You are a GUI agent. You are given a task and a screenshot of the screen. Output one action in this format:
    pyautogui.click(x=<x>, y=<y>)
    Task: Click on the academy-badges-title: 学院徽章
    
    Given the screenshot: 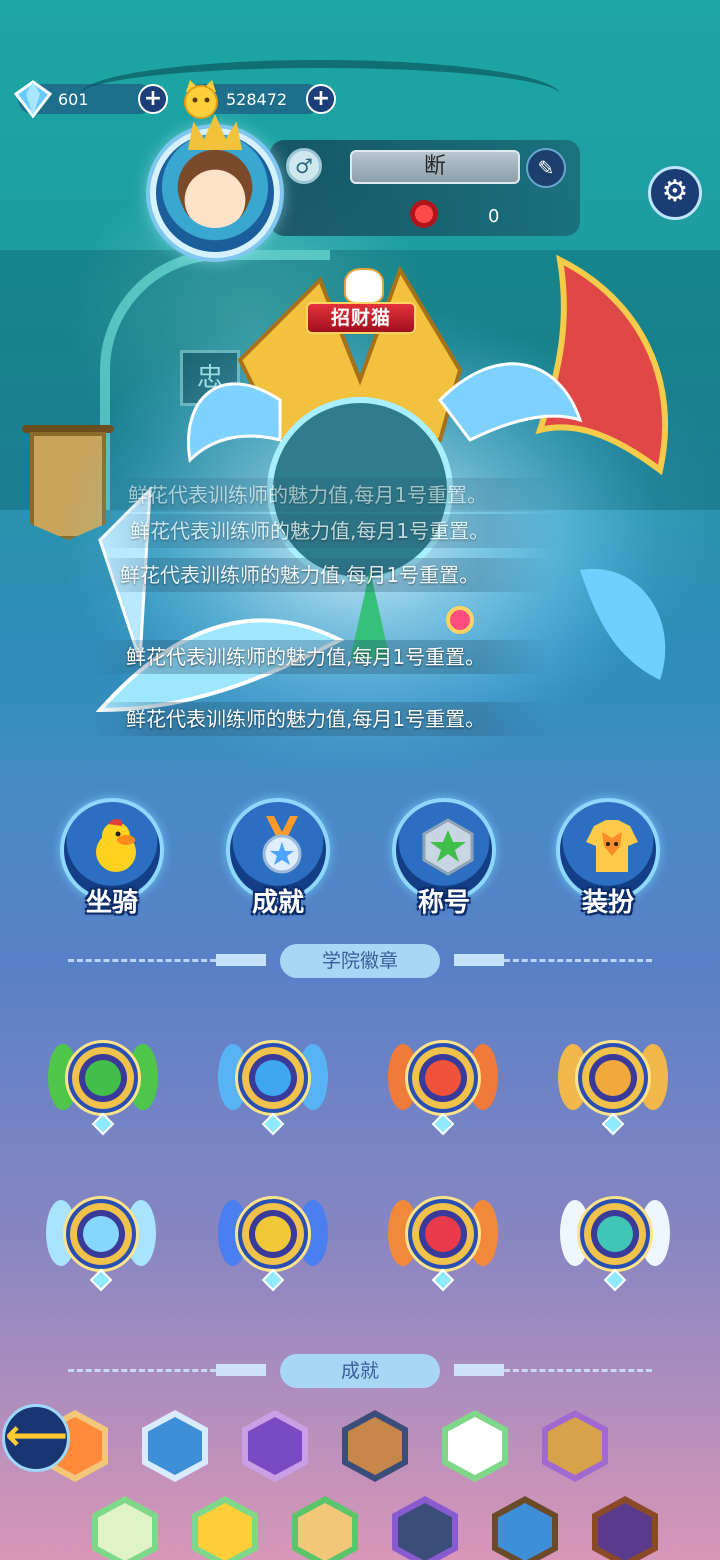 What is the action you would take?
    pyautogui.click(x=360, y=961)
    